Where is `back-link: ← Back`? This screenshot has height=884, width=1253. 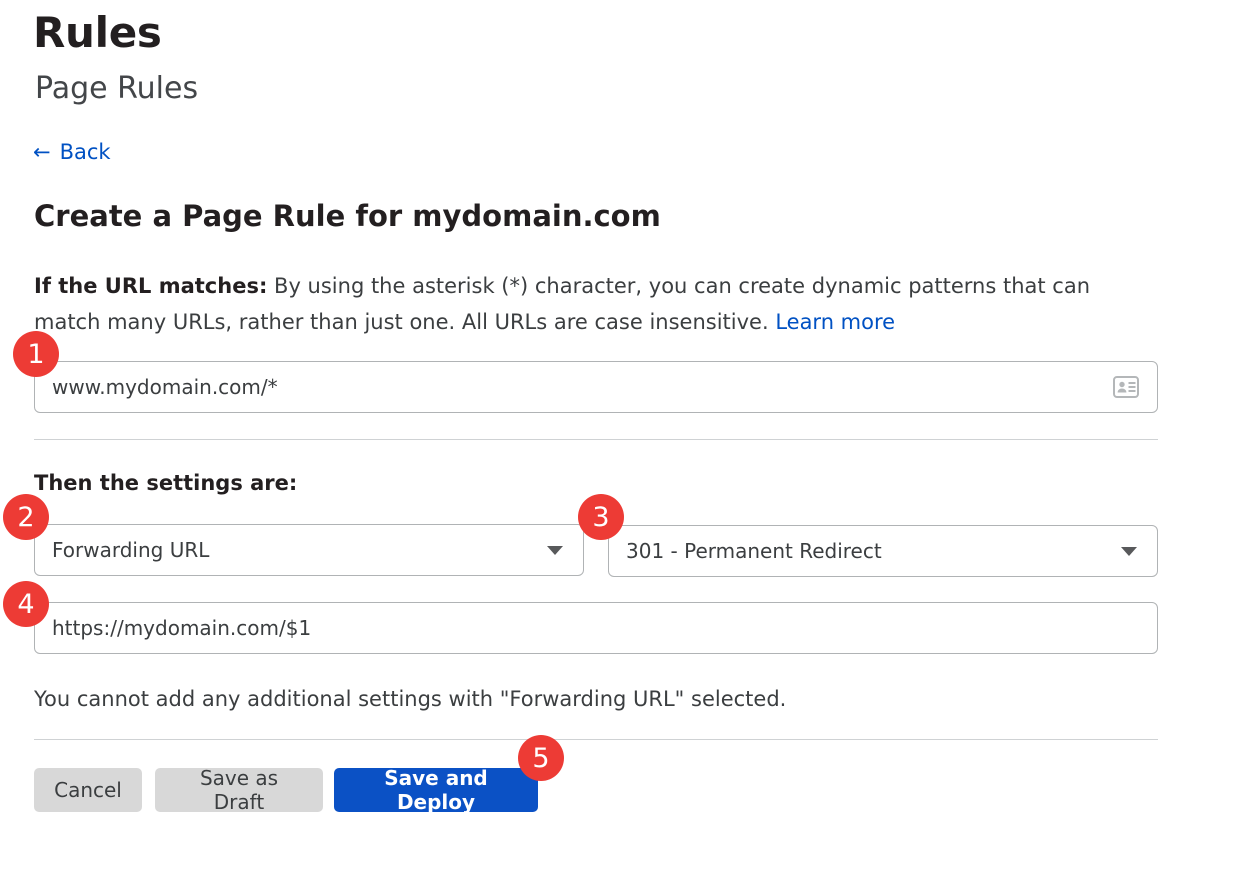 back-link: ← Back is located at coordinates (72, 152).